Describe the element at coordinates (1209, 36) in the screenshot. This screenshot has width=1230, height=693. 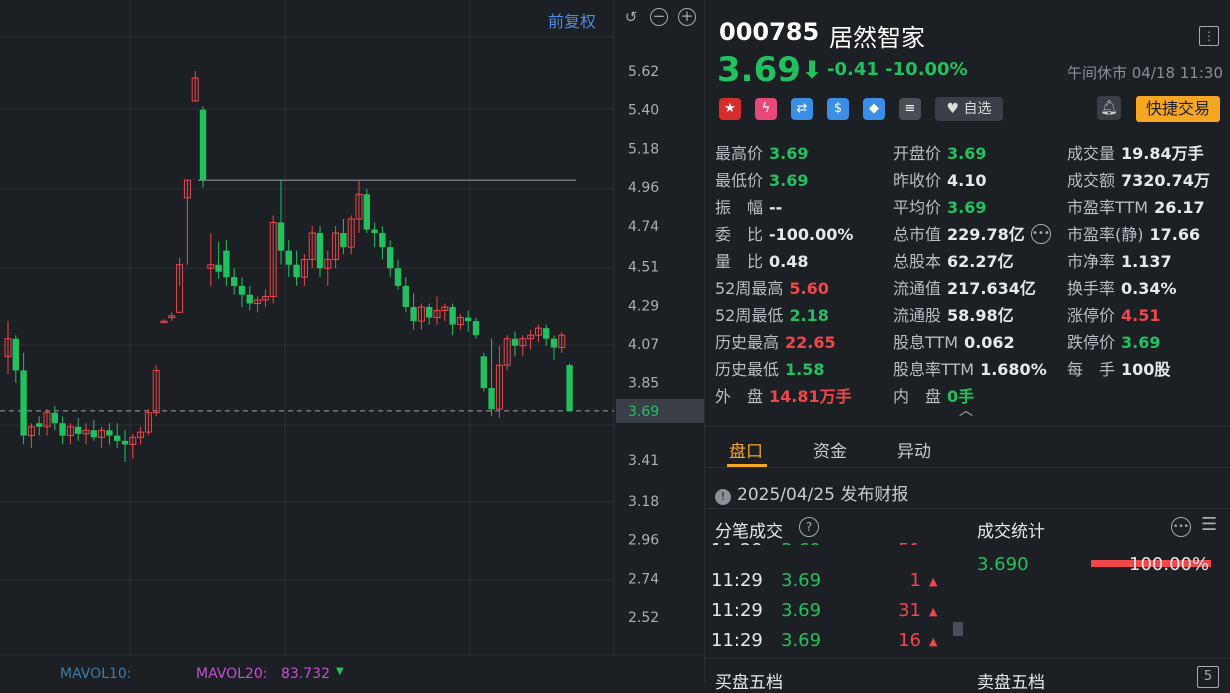
I see `panel-menu-icon: ⋮` at that location.